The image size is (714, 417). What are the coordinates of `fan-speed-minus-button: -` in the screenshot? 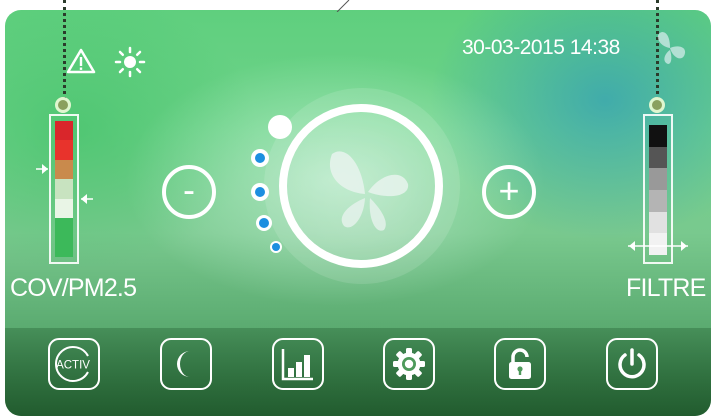 It's located at (189, 192).